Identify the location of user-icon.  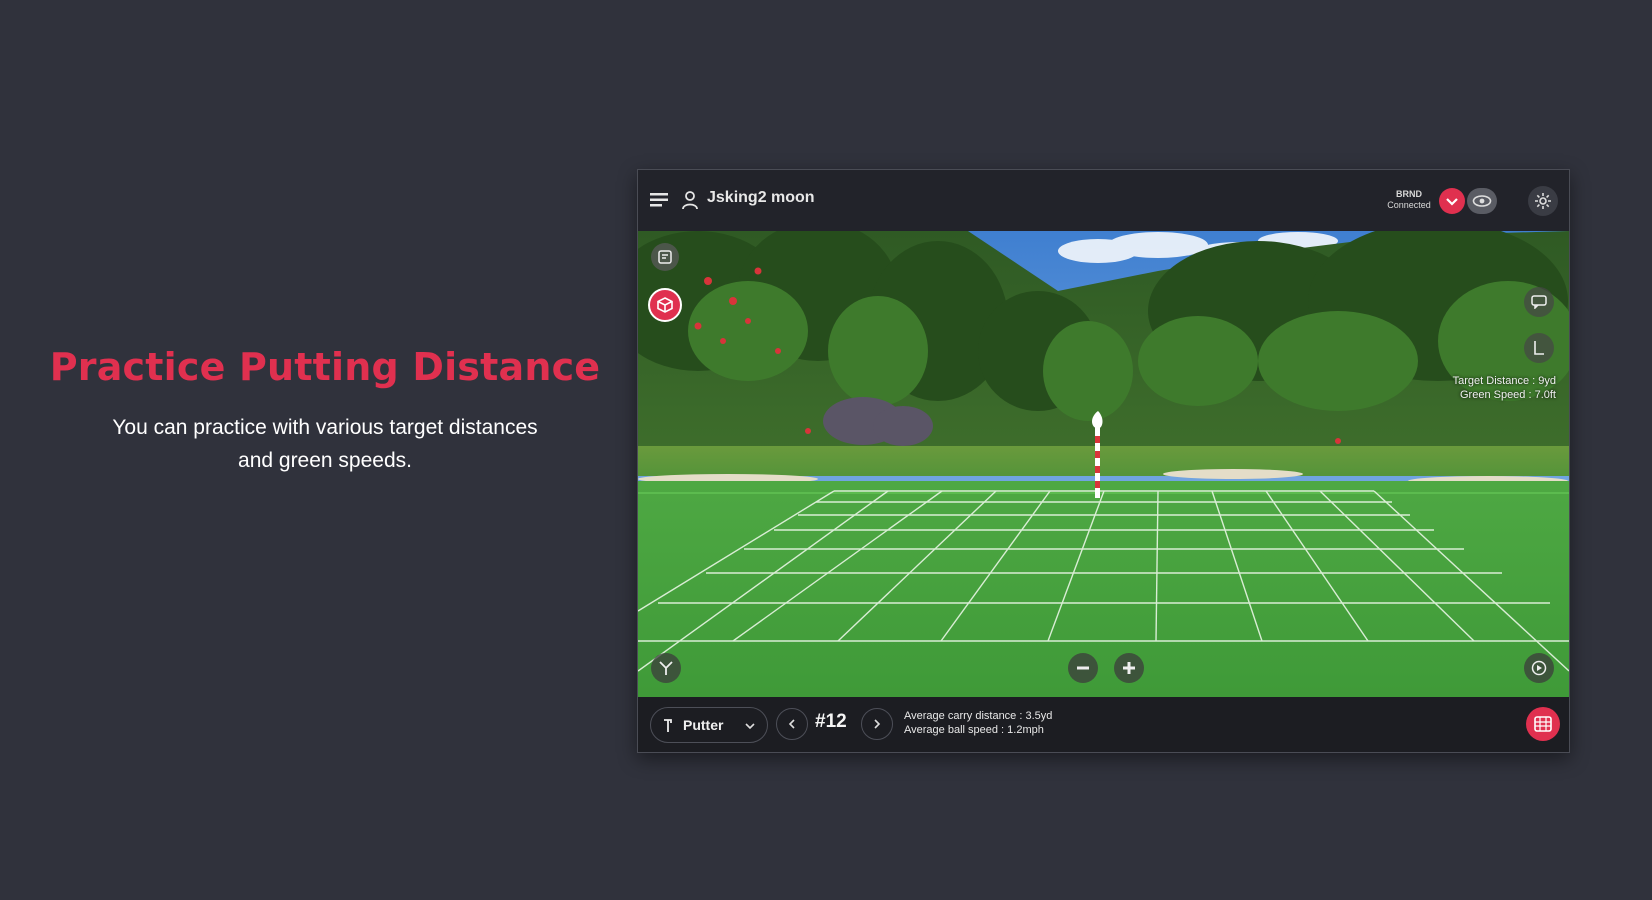
(690, 200).